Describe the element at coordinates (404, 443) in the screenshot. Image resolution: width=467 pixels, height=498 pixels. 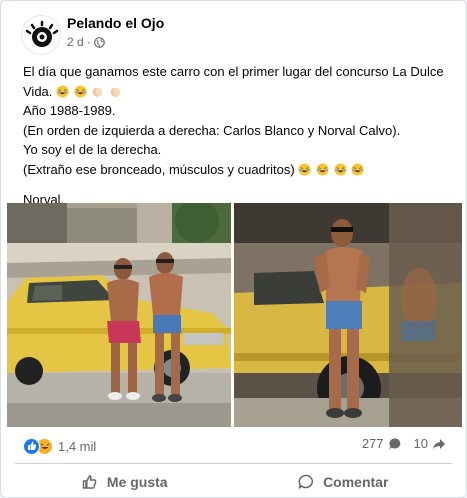
I see `engagement-counts: 277 10` at that location.